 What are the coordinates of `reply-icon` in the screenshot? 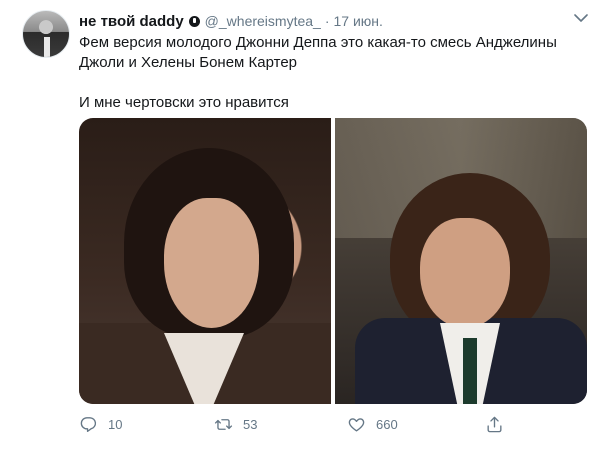 It's located at (88, 424).